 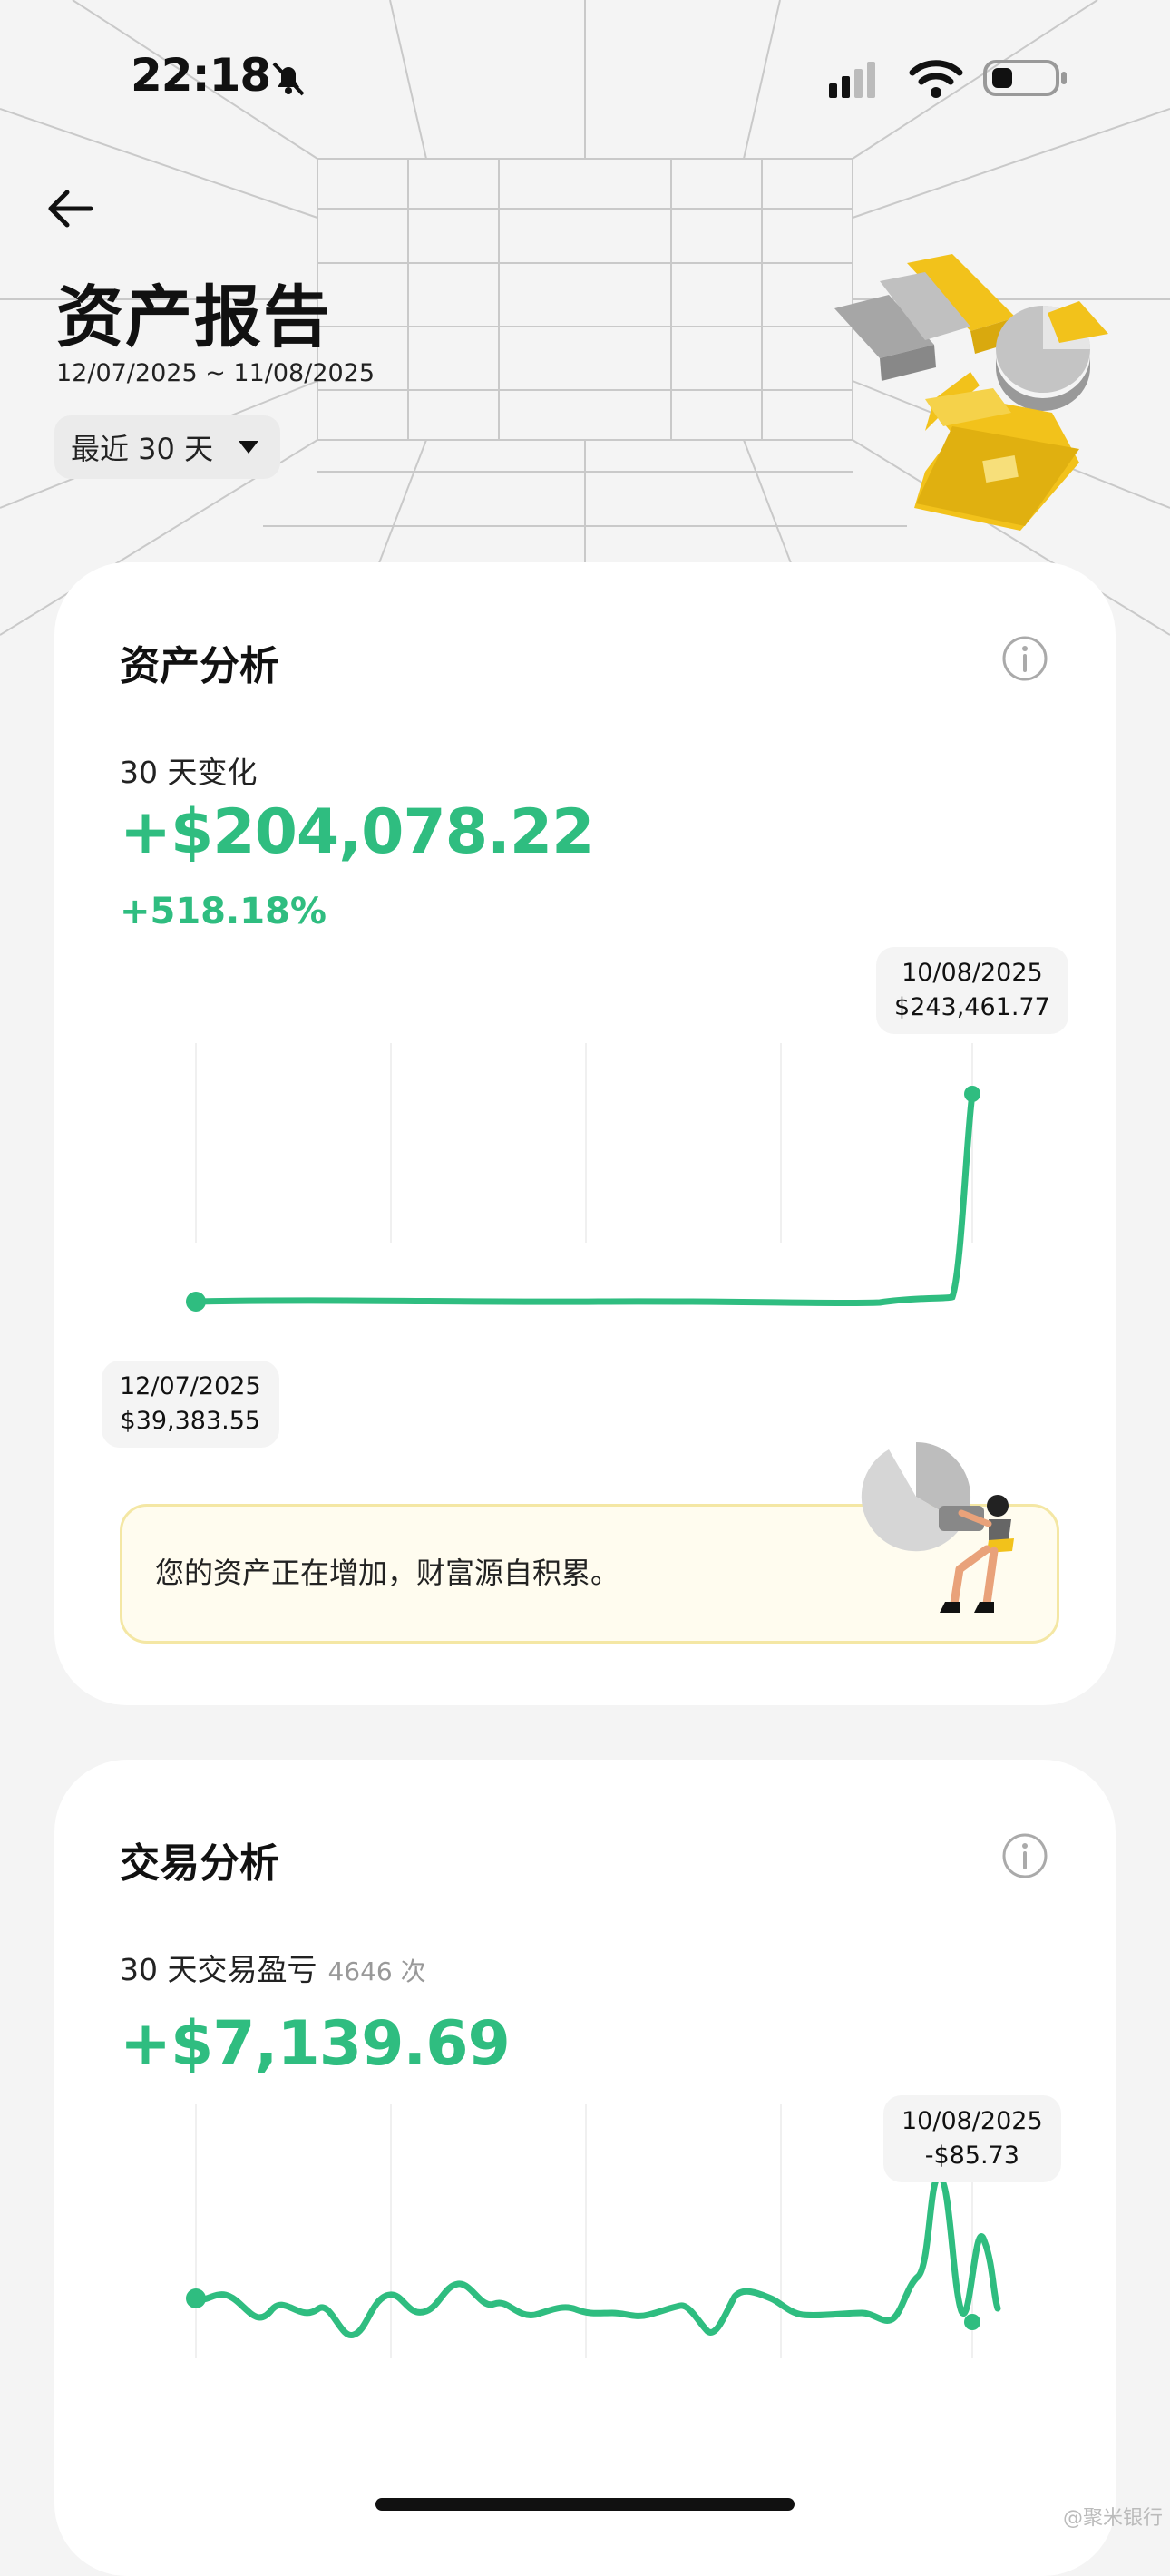 I want to click on trade-card-title: 交易分析, so click(x=199, y=1863).